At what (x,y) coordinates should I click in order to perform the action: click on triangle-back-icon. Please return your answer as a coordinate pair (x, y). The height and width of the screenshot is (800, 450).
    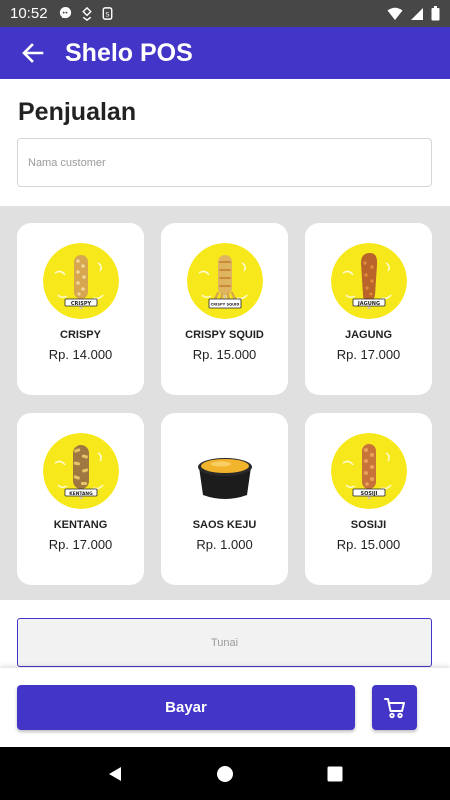
    Looking at the image, I should click on (115, 773).